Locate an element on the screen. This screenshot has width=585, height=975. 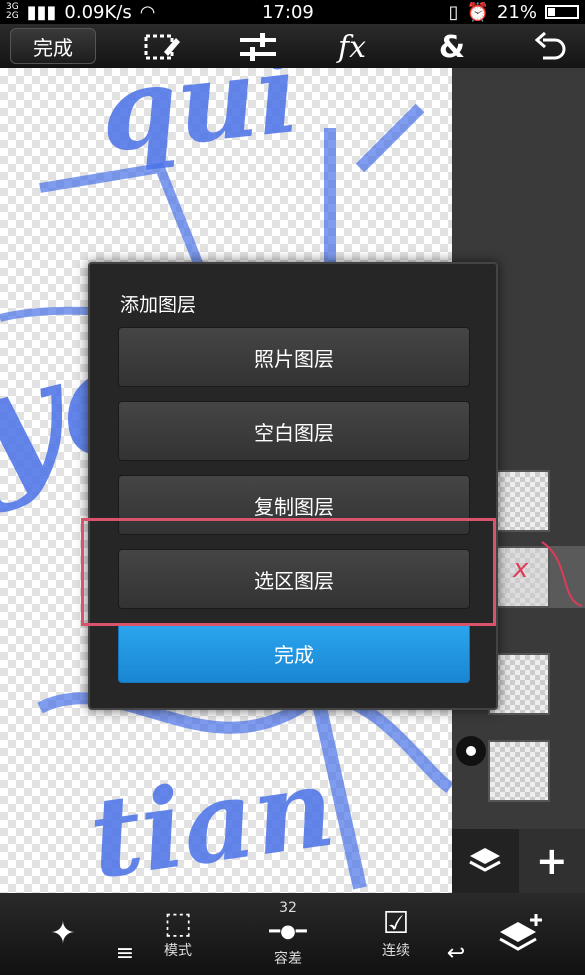
clock: 17:09 is located at coordinates (288, 12).